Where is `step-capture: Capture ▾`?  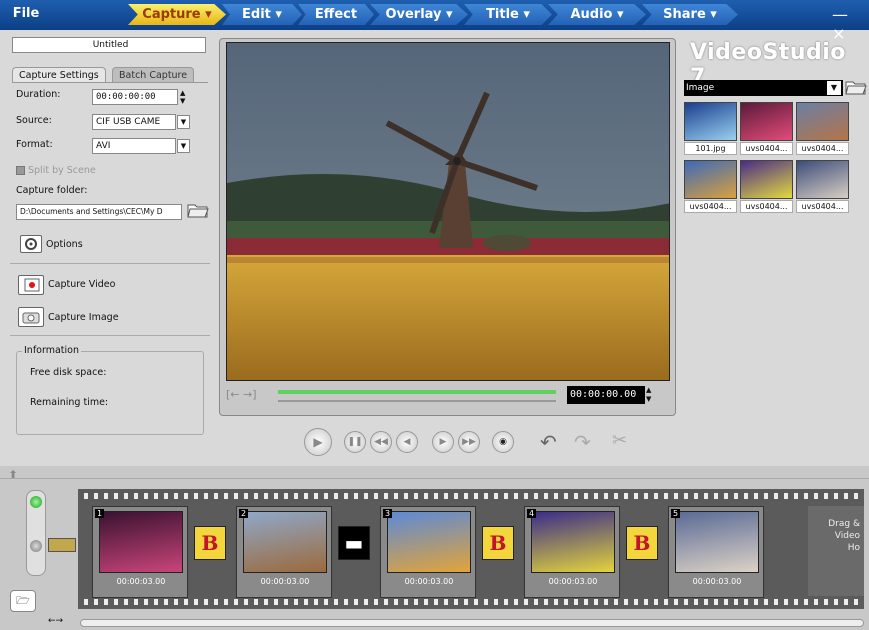 step-capture: Capture ▾ is located at coordinates (177, 14).